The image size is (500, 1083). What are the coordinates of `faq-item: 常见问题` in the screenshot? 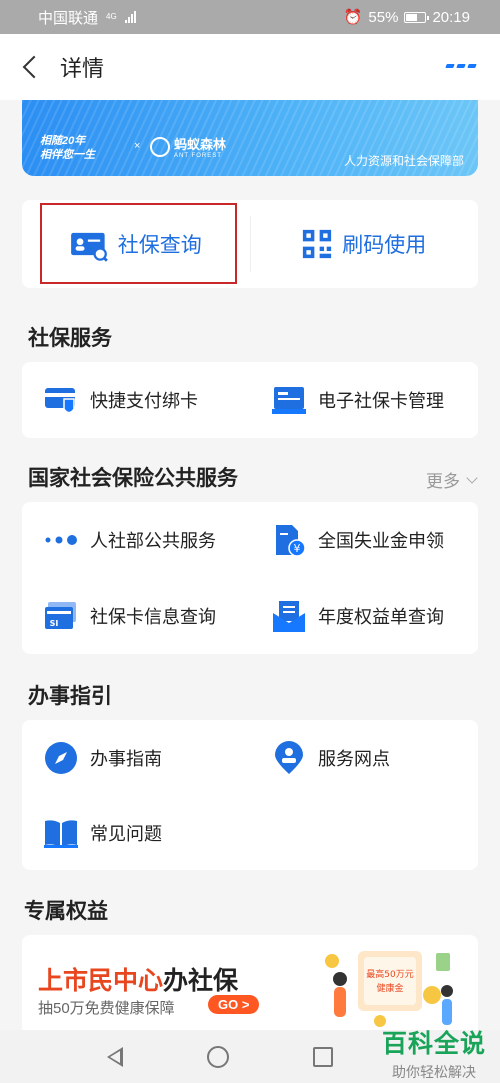 It's located at (136, 832).